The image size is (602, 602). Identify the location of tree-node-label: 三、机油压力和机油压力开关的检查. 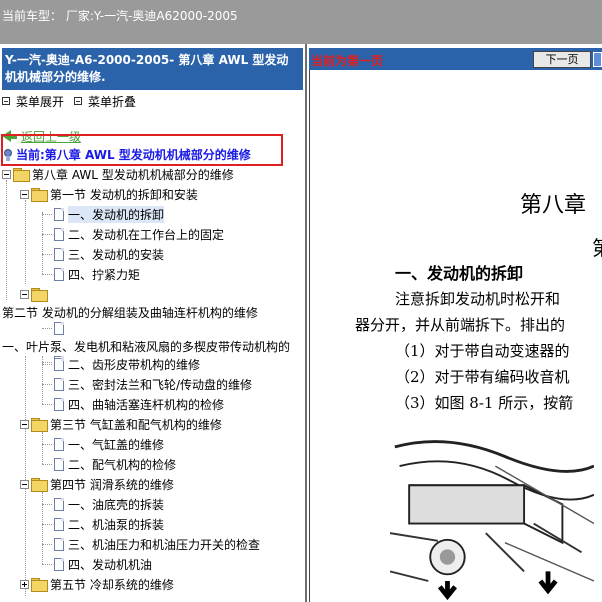
(164, 544).